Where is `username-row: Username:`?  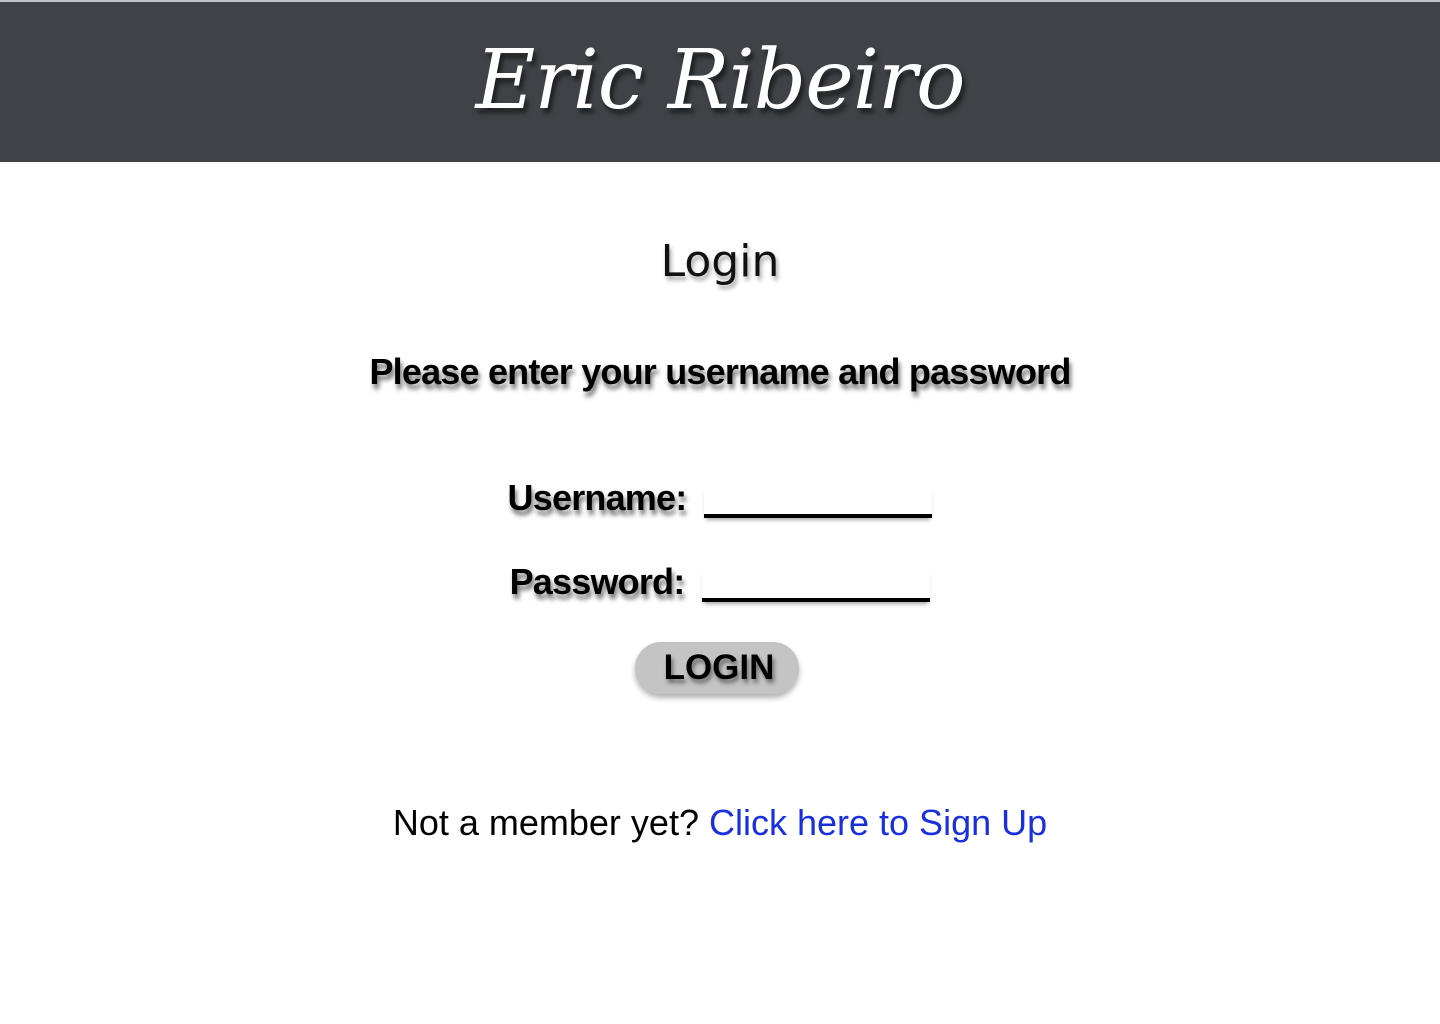
username-row: Username: is located at coordinates (720, 498).